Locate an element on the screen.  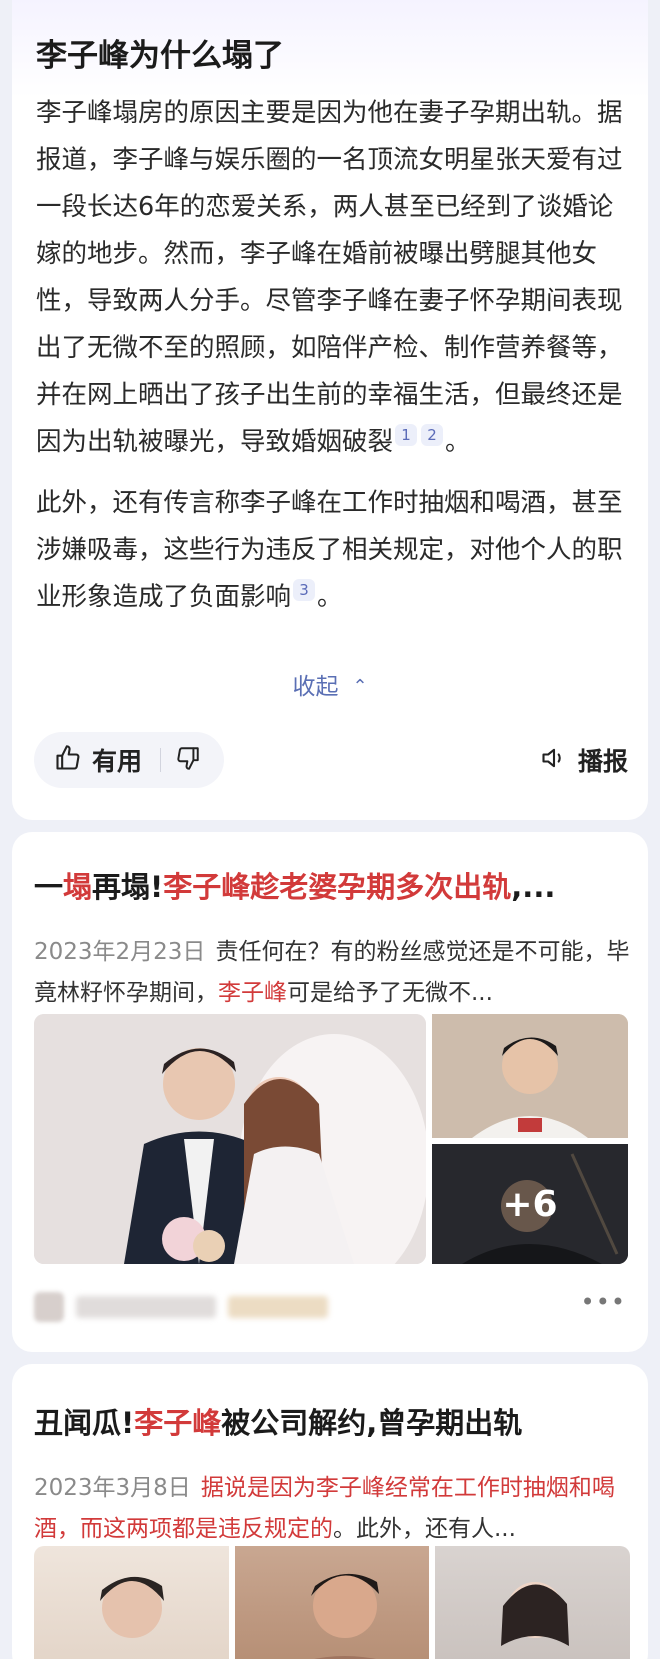
result-title-text: 丑闻瓜! is located at coordinates (84, 1423).